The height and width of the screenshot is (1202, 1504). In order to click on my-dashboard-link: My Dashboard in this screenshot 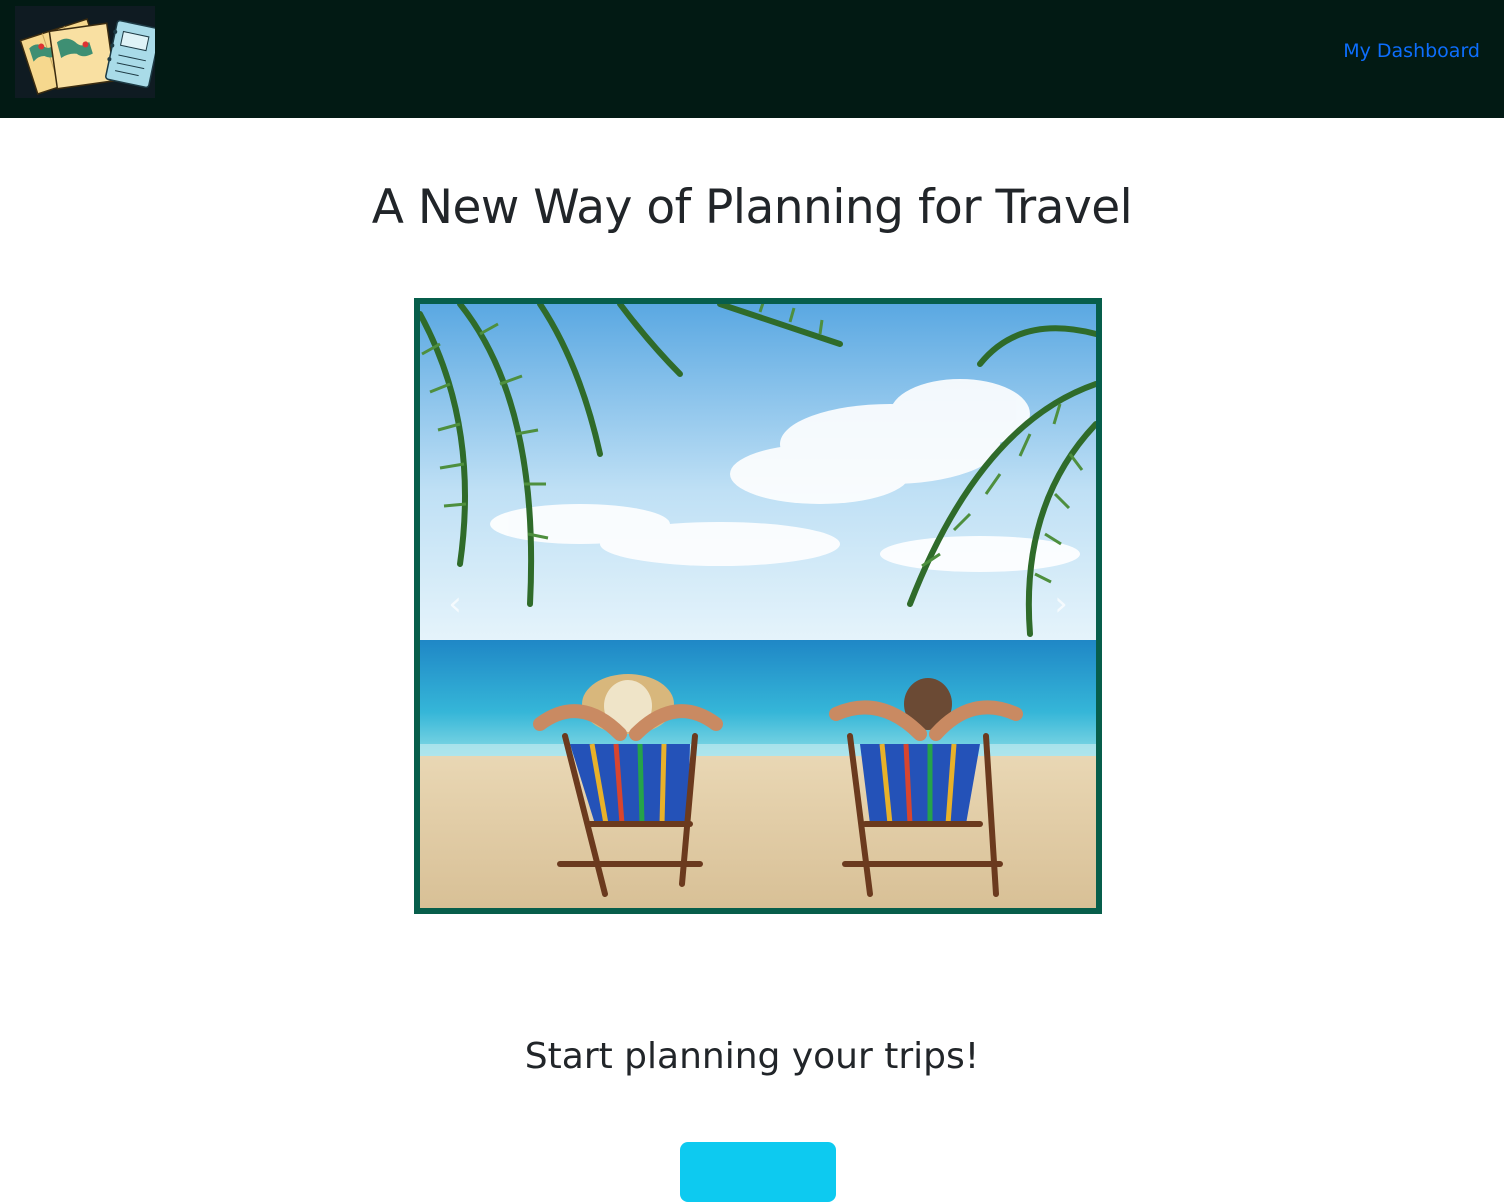, I will do `click(1411, 51)`.